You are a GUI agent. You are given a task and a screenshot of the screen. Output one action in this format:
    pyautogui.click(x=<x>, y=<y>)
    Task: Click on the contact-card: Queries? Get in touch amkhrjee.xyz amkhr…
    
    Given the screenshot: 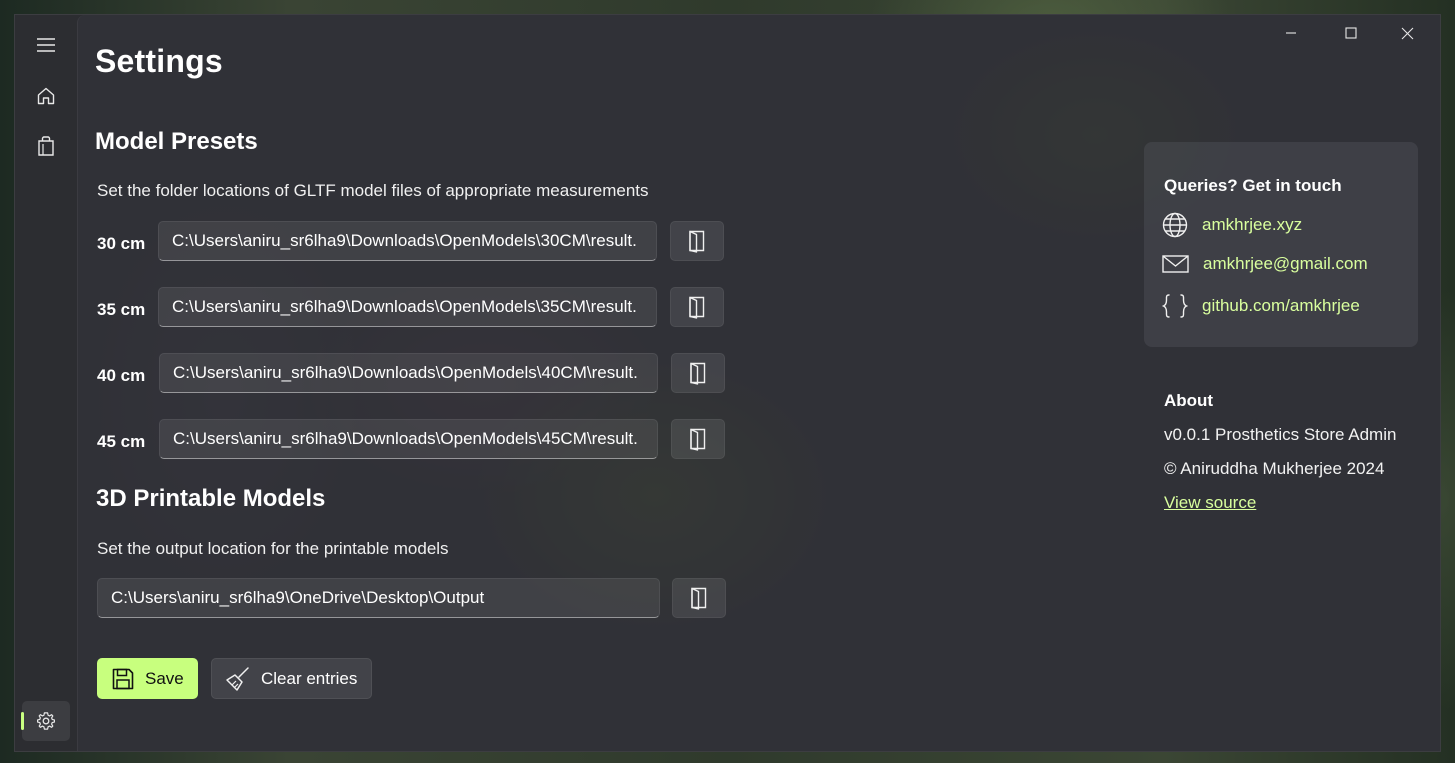 What is the action you would take?
    pyautogui.click(x=1281, y=244)
    